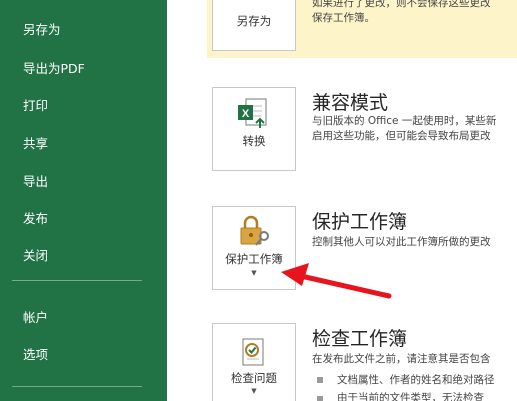 This screenshot has height=401, width=517. I want to click on protect-workbook-tile-label: 保护工作簿, so click(254, 259).